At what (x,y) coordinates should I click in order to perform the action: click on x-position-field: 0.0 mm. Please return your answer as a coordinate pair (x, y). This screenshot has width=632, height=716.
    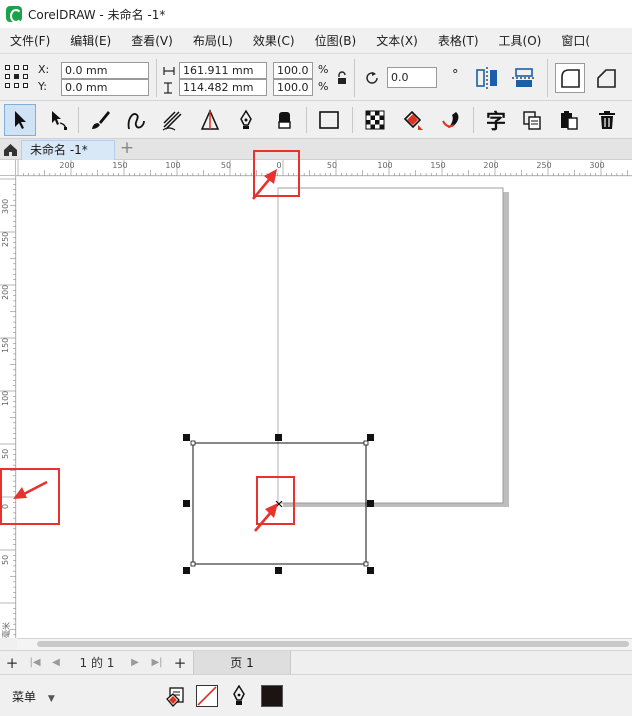
    Looking at the image, I should click on (105, 70).